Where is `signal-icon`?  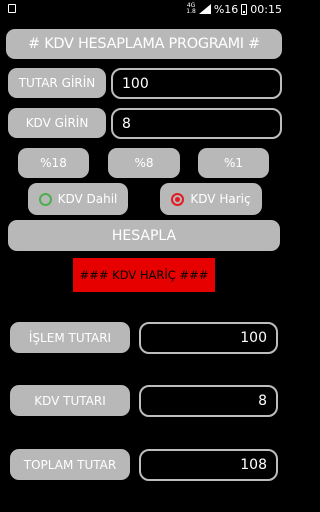 signal-icon is located at coordinates (204, 9).